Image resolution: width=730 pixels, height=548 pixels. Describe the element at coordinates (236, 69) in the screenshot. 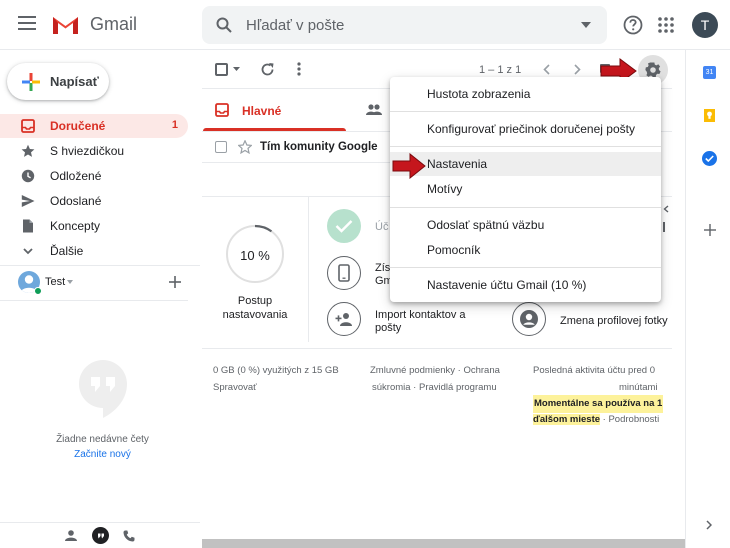

I see `select-dropdown-icon` at that location.